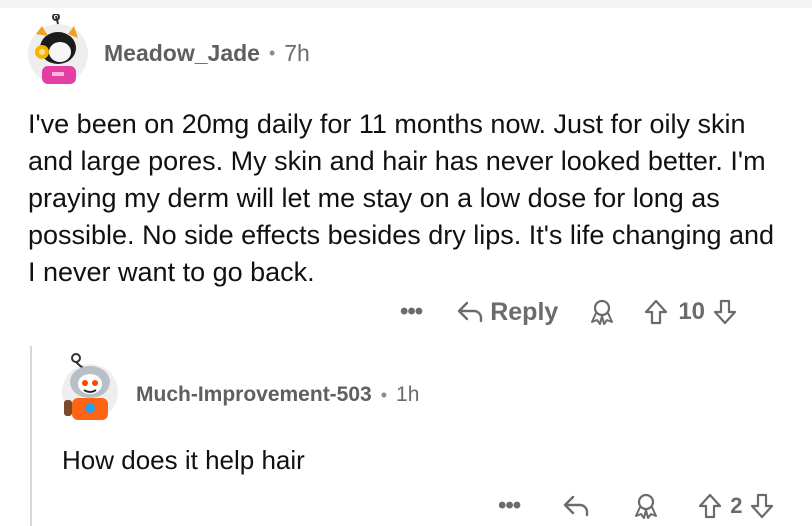  I want to click on reply-button: Reply, so click(507, 312).